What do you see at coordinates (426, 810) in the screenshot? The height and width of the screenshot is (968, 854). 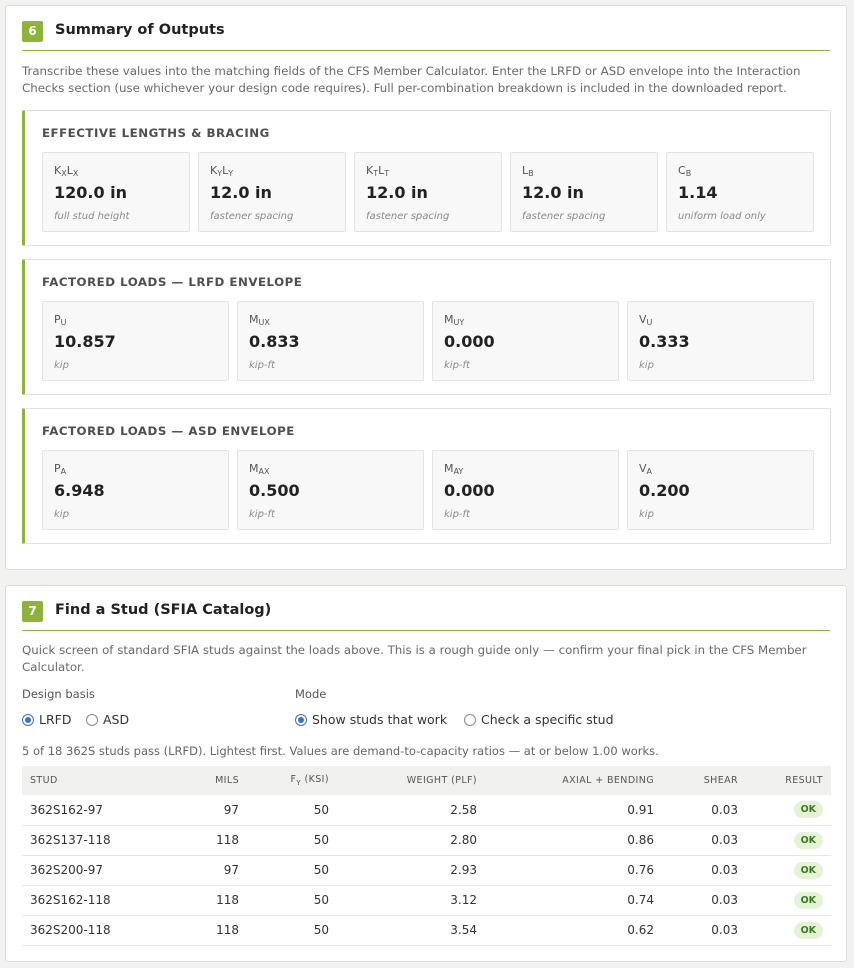 I see `table-row: 362S162-97 97 50 2.58 0.91 0.03 OK` at bounding box center [426, 810].